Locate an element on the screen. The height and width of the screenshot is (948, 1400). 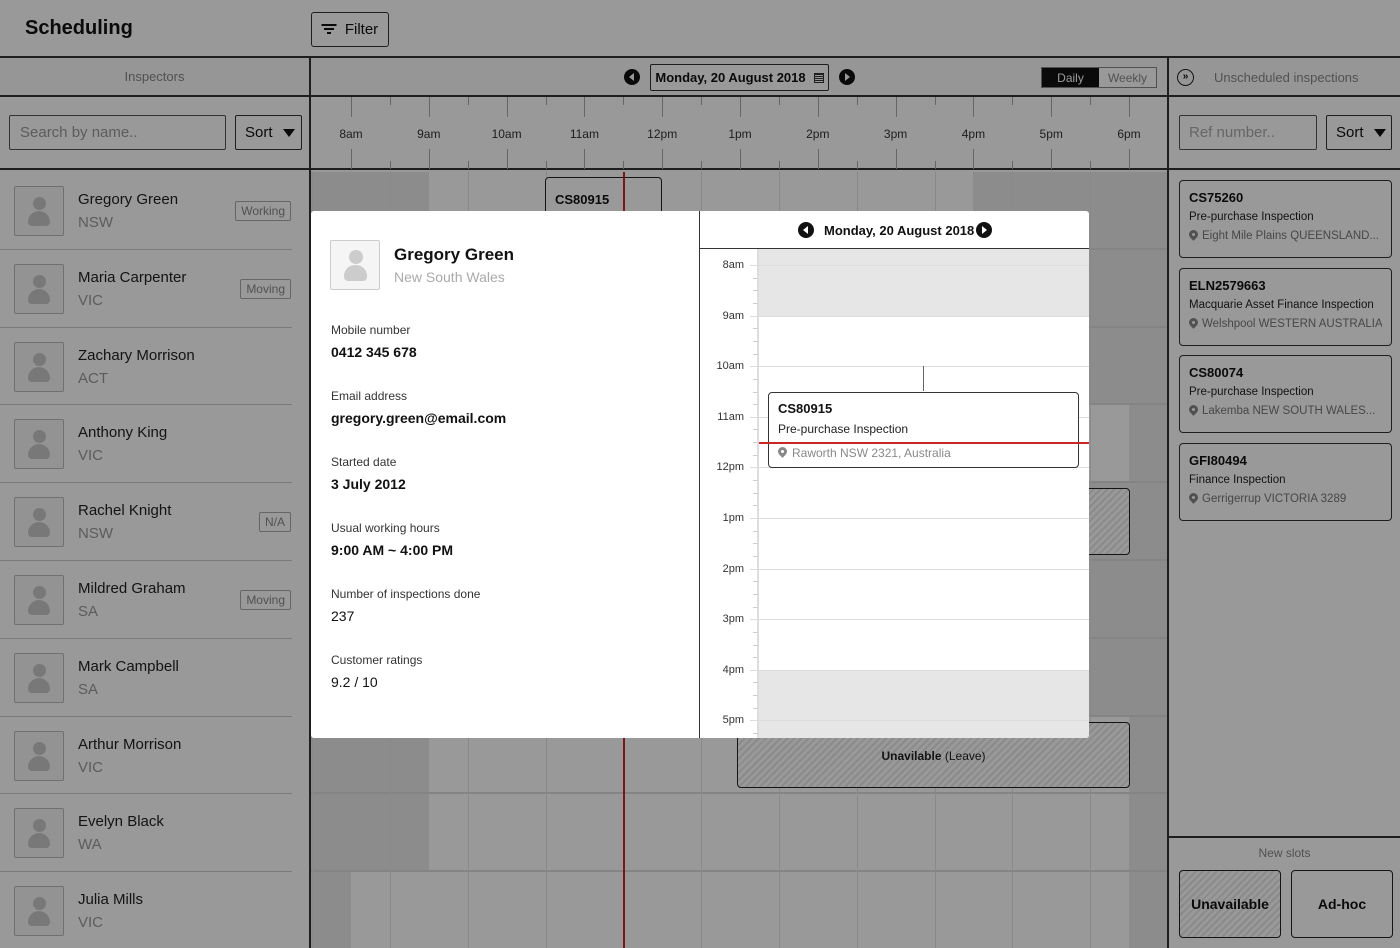
field-value: 0412 345 678 is located at coordinates (374, 352).